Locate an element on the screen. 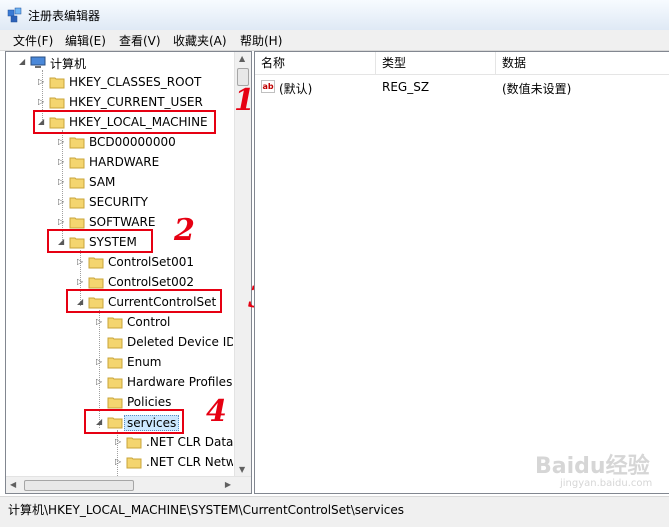 The image size is (669, 527). tree-node-deleted-device-id: Deleted Device ID is located at coordinates (164, 343).